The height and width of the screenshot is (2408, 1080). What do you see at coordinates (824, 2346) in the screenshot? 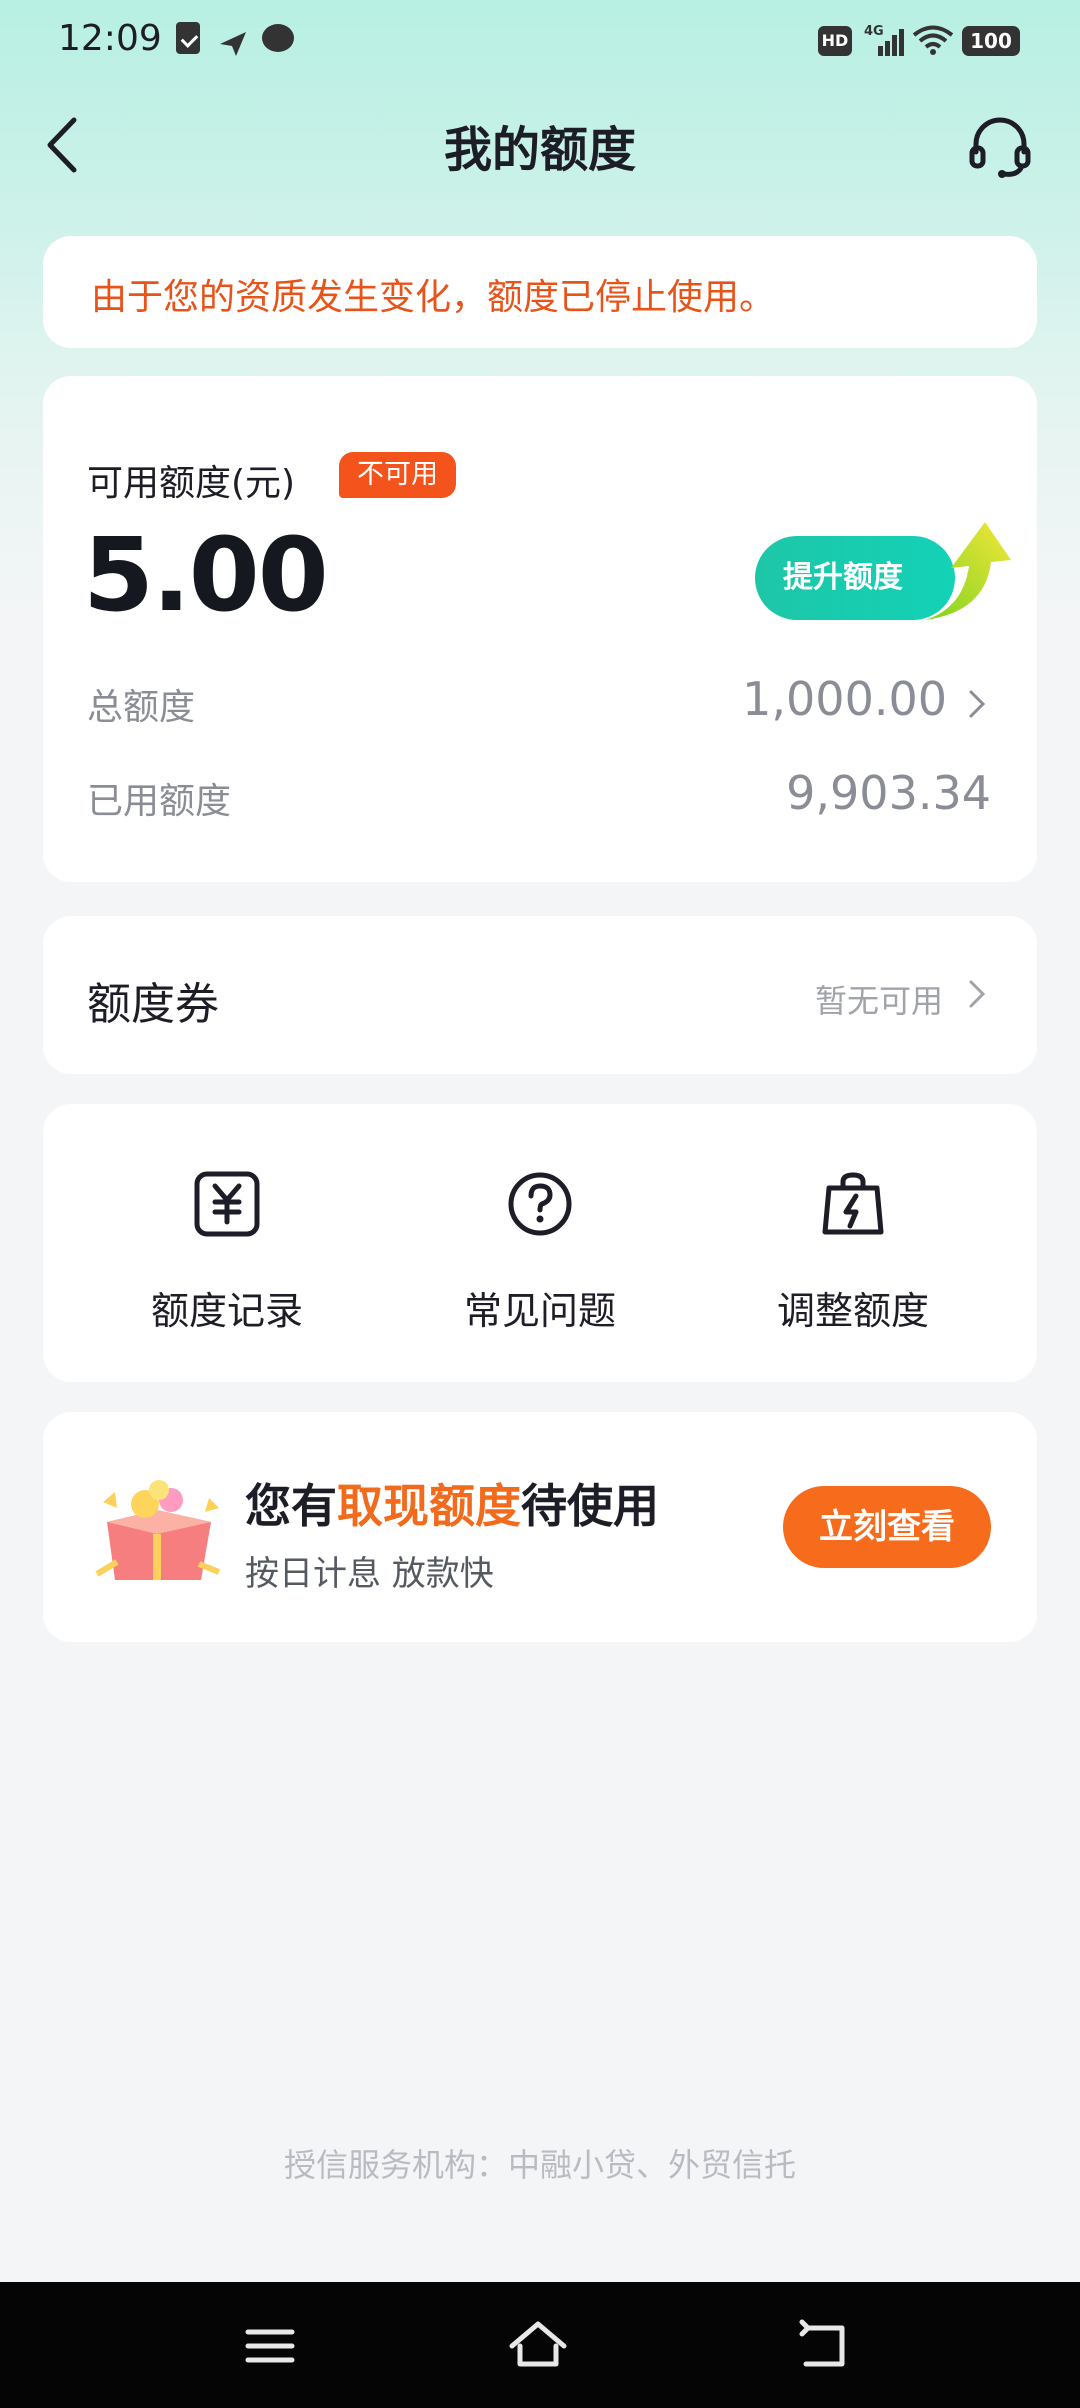
I see `back-icon` at bounding box center [824, 2346].